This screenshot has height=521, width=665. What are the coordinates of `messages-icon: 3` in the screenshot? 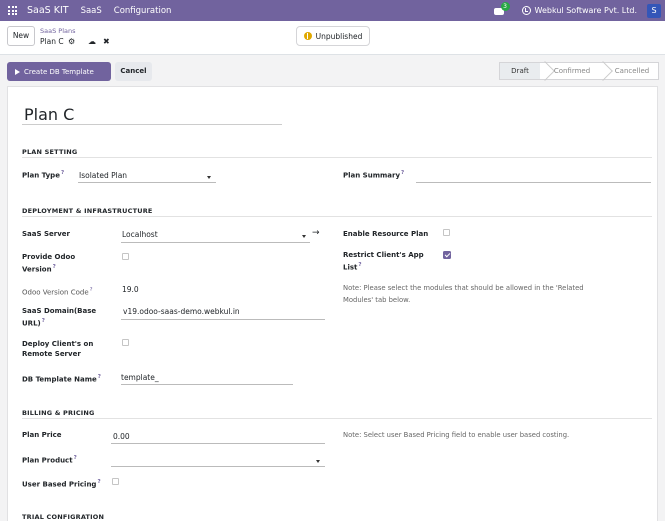 It's located at (501, 8).